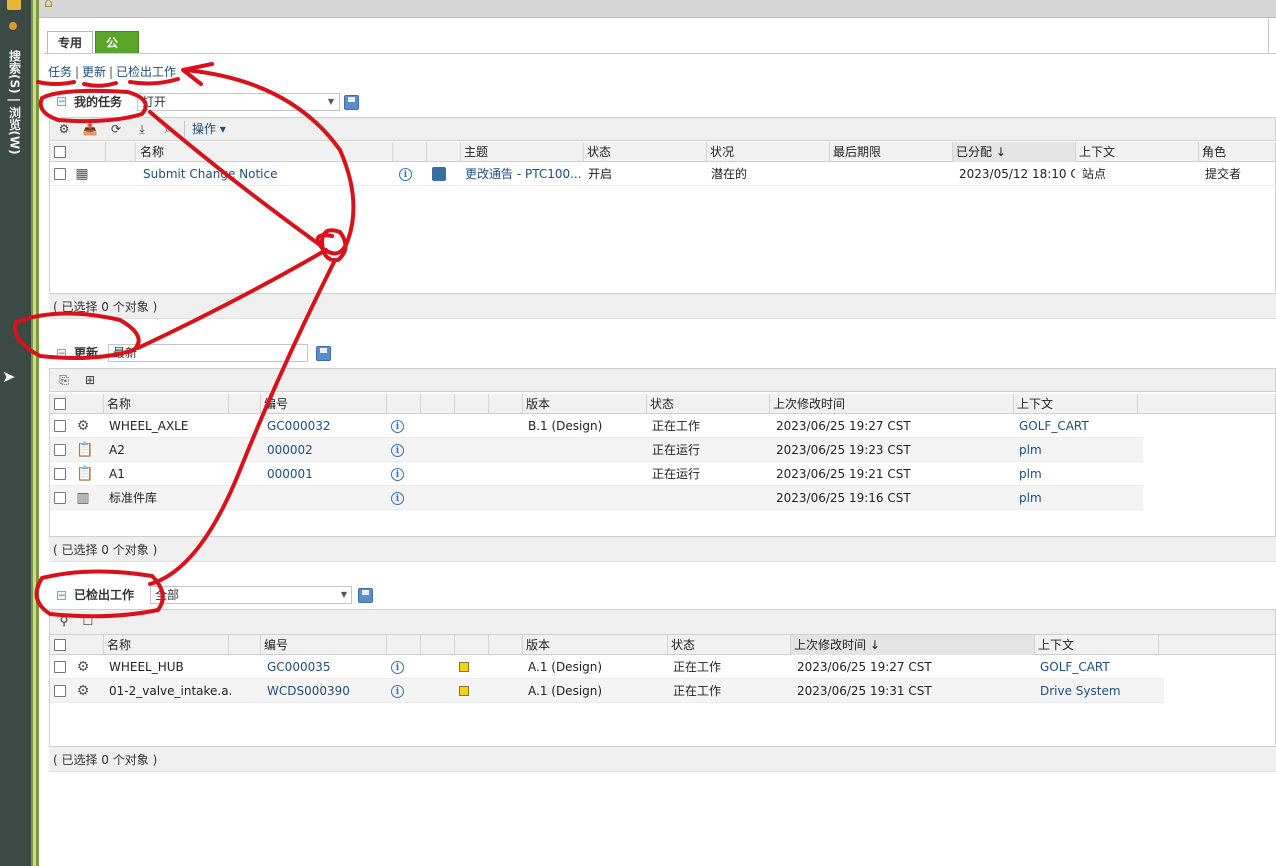 The image size is (1276, 866). What do you see at coordinates (142, 129) in the screenshot?
I see `export-icon: ⤓` at bounding box center [142, 129].